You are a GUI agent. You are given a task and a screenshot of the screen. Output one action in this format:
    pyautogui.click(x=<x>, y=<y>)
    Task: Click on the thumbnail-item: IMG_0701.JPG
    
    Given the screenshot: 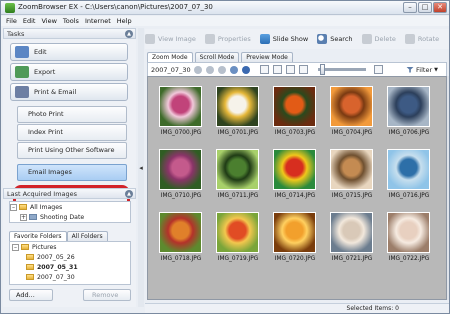 What is the action you would take?
    pyautogui.click(x=238, y=113)
    